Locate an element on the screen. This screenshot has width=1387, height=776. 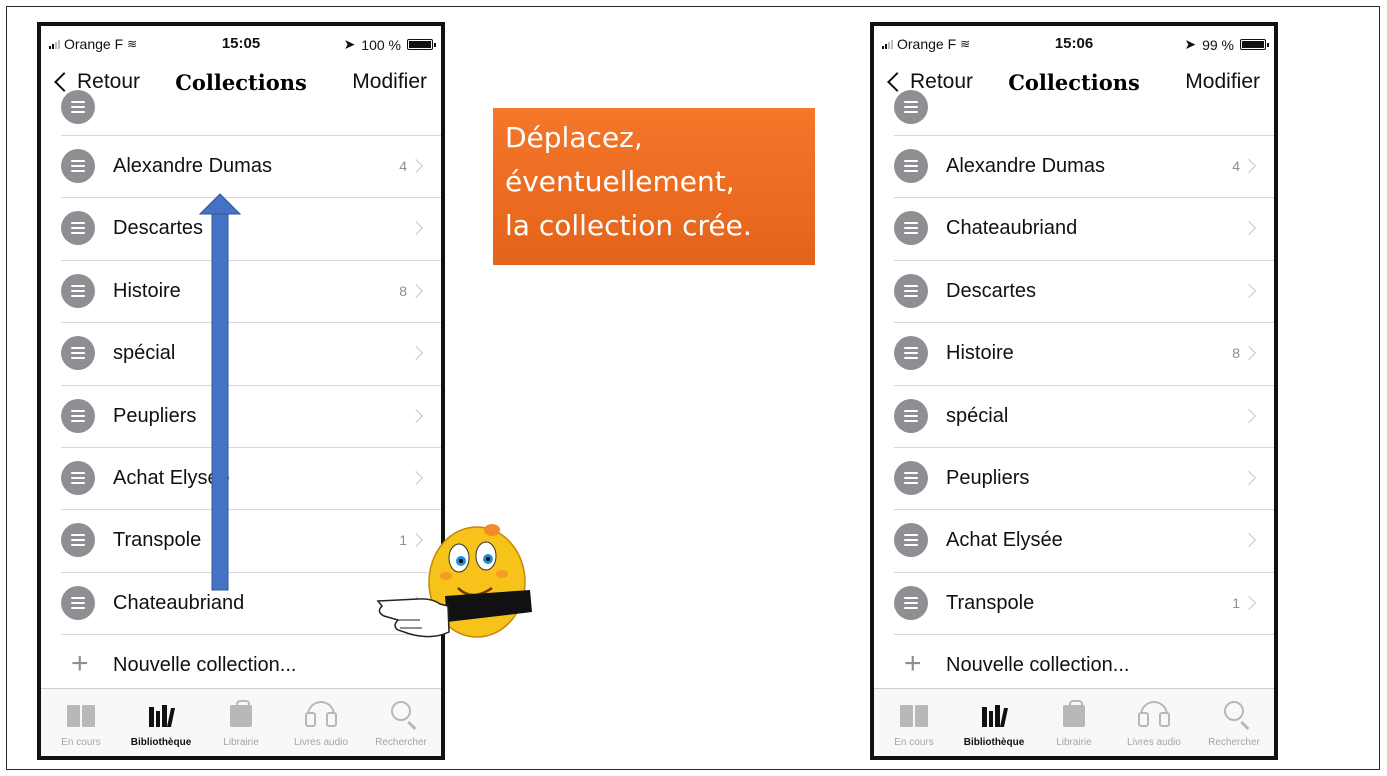
item-count: 8 is located at coordinates (1236, 353).